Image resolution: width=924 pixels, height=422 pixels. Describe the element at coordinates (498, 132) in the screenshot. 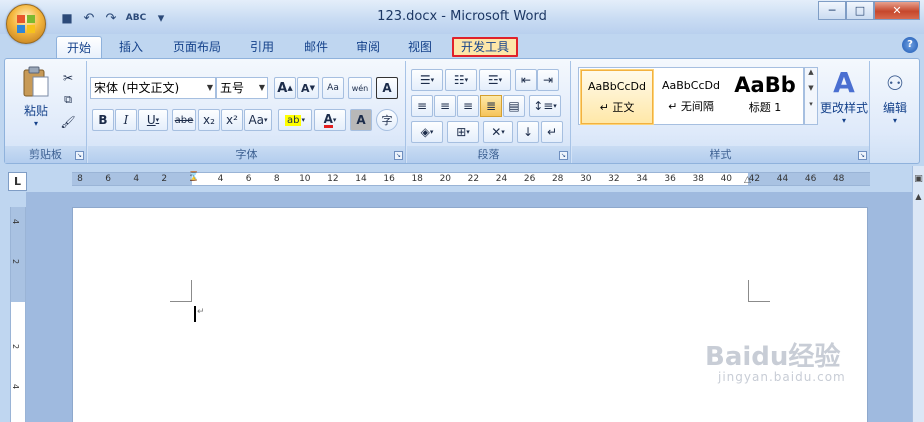

I see `chinese-layout-icon: ✕ ▾` at that location.